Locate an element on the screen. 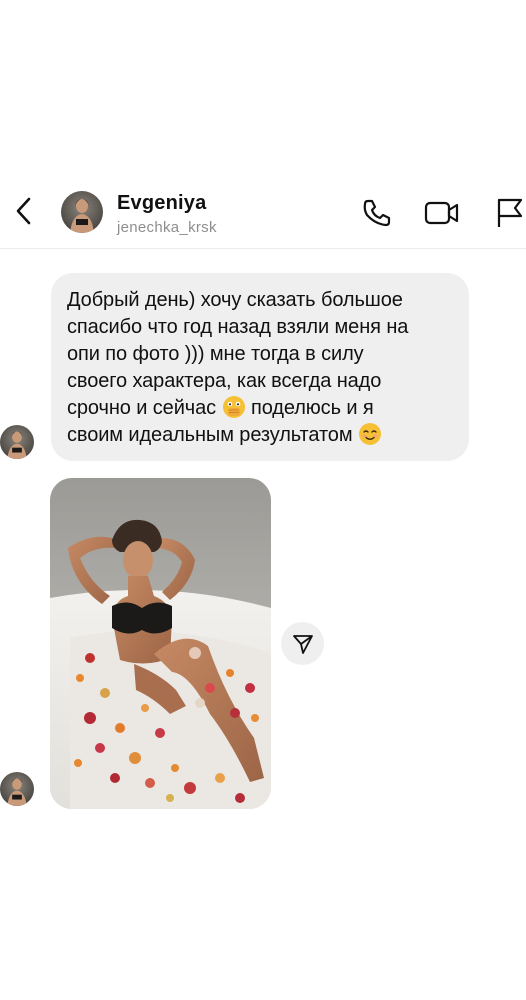 The height and width of the screenshot is (1000, 526). flag-icon is located at coordinates (510, 212).